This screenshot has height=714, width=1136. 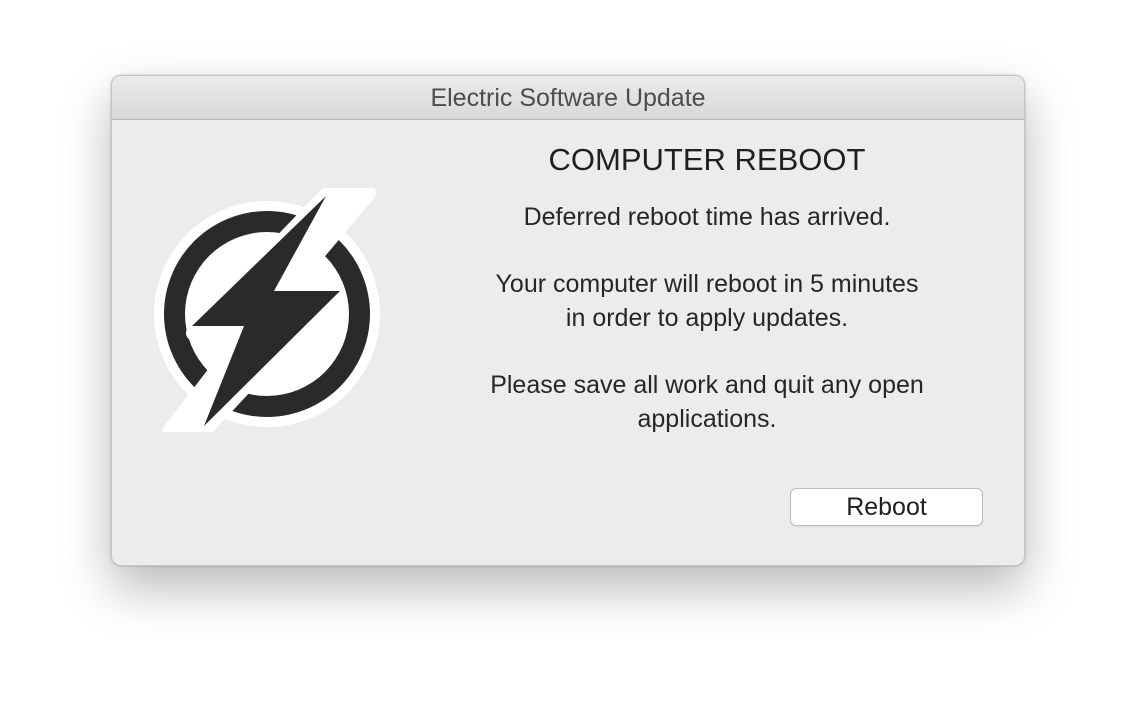 I want to click on message-reboot-line-1: Your computer will reboot in 5 minutes, so click(x=707, y=284).